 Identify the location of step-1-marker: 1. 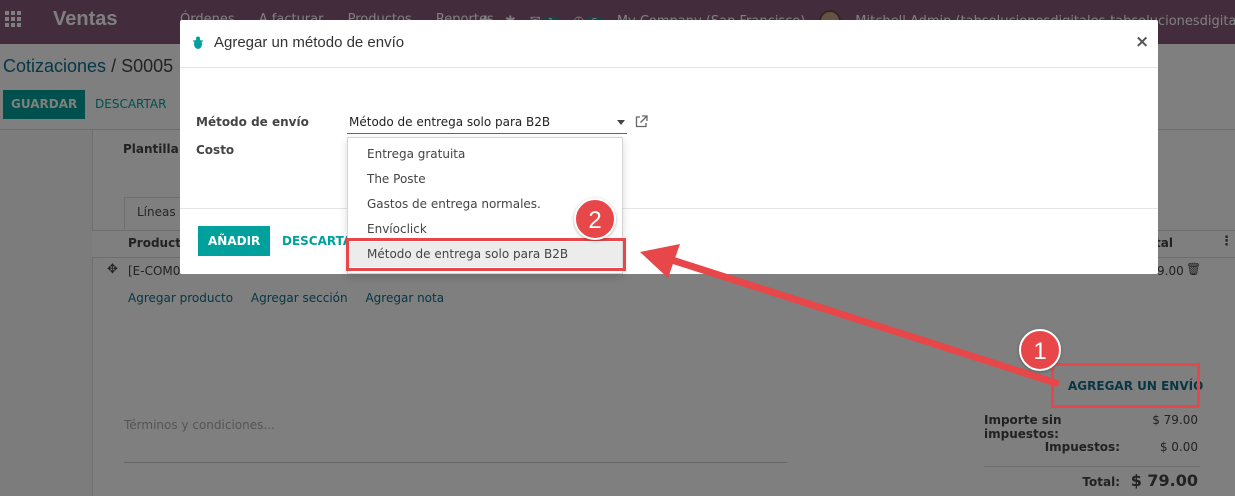
(1040, 350).